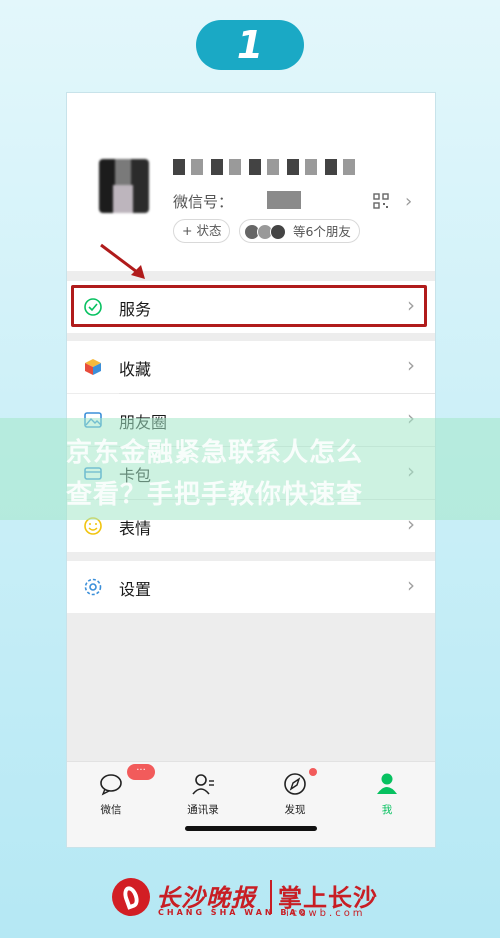  Describe the element at coordinates (124, 186) in the screenshot. I see `avatar` at that location.